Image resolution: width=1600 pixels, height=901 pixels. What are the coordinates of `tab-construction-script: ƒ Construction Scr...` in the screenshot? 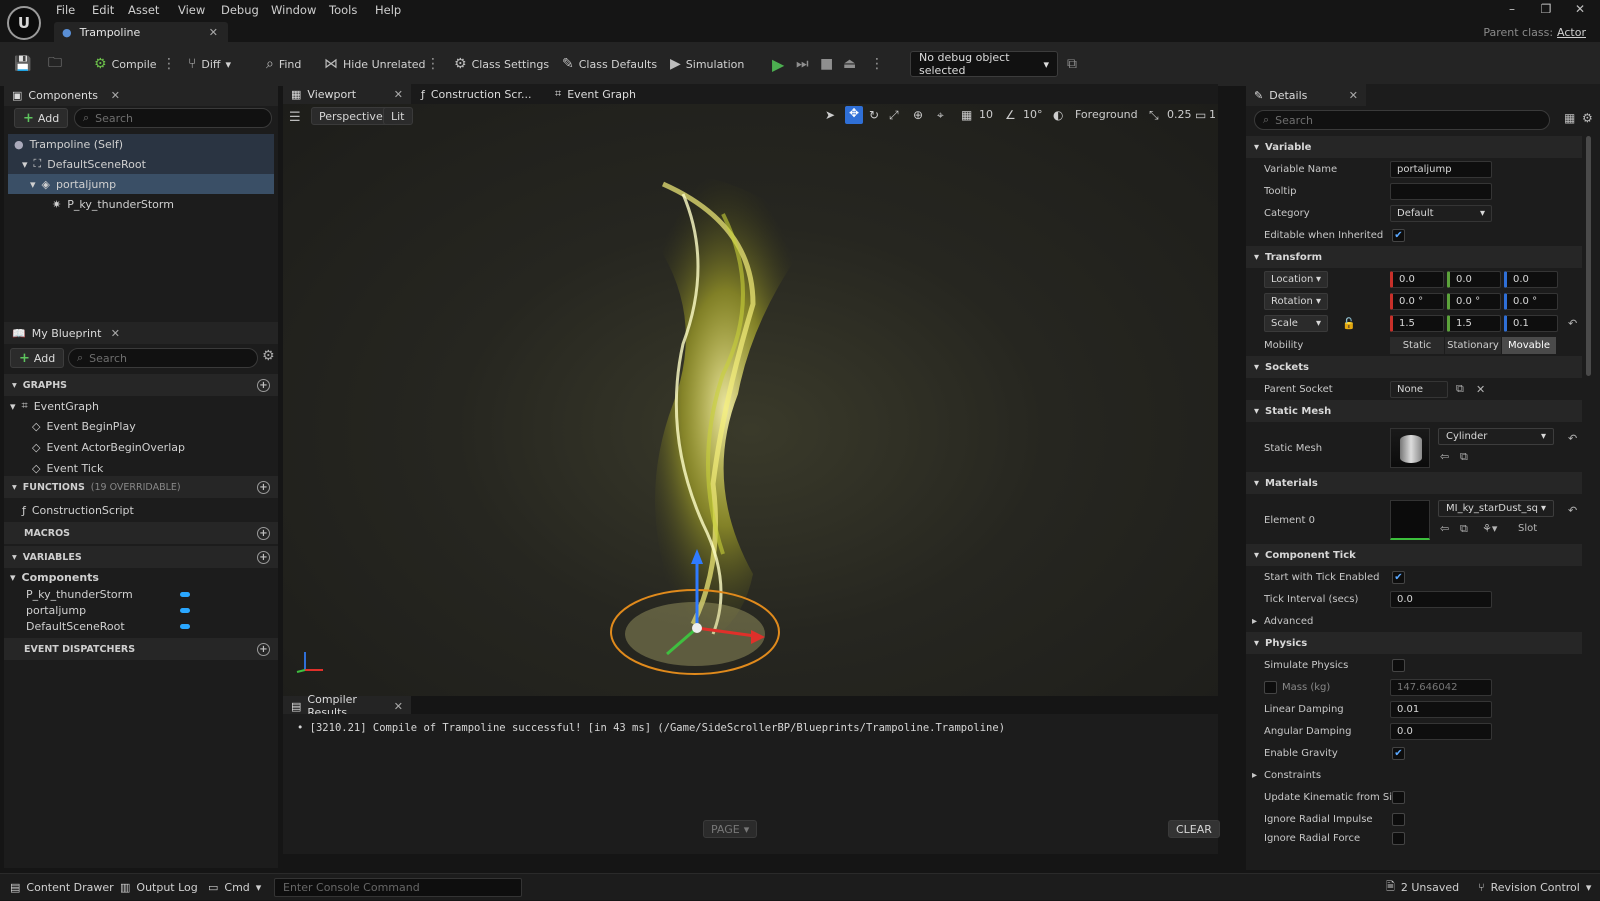 It's located at (478, 94).